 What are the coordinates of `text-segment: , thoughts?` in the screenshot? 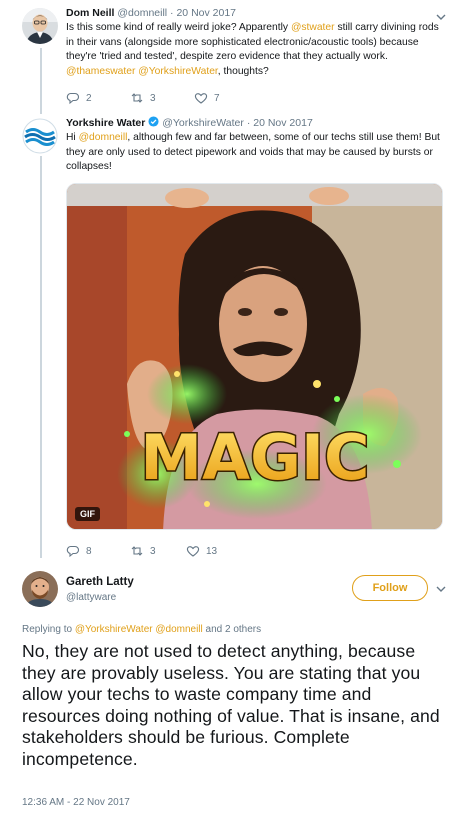 It's located at (243, 71).